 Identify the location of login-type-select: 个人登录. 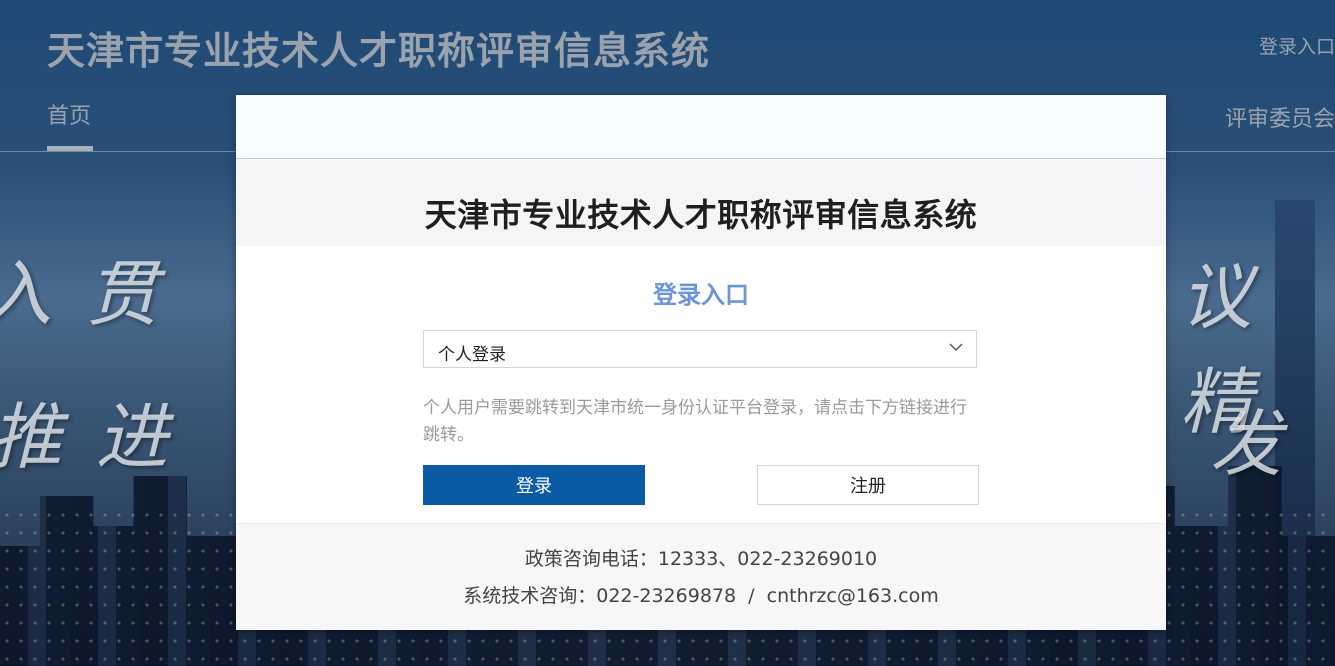
(700, 349).